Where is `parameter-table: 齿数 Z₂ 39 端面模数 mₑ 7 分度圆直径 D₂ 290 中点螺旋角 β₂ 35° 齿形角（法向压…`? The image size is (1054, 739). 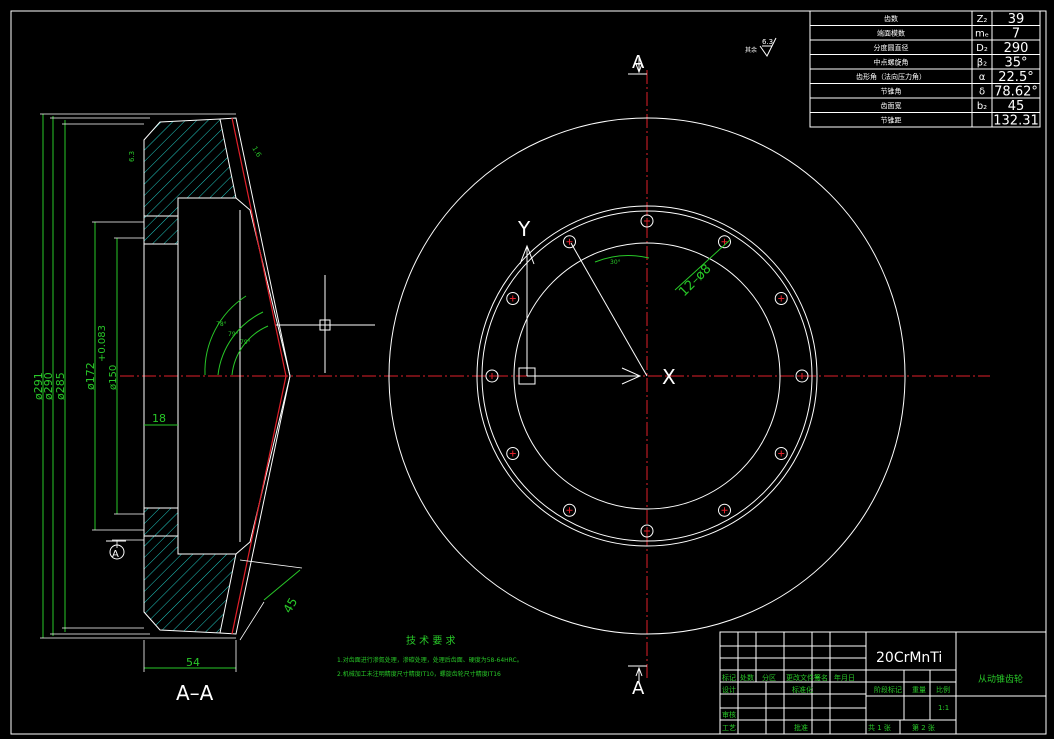 parameter-table: 齿数 Z₂ 39 端面模数 mₑ 7 分度圆直径 D₂ 290 中点螺旋角 β₂ 35° 齿形角（法向压… is located at coordinates (925, 69).